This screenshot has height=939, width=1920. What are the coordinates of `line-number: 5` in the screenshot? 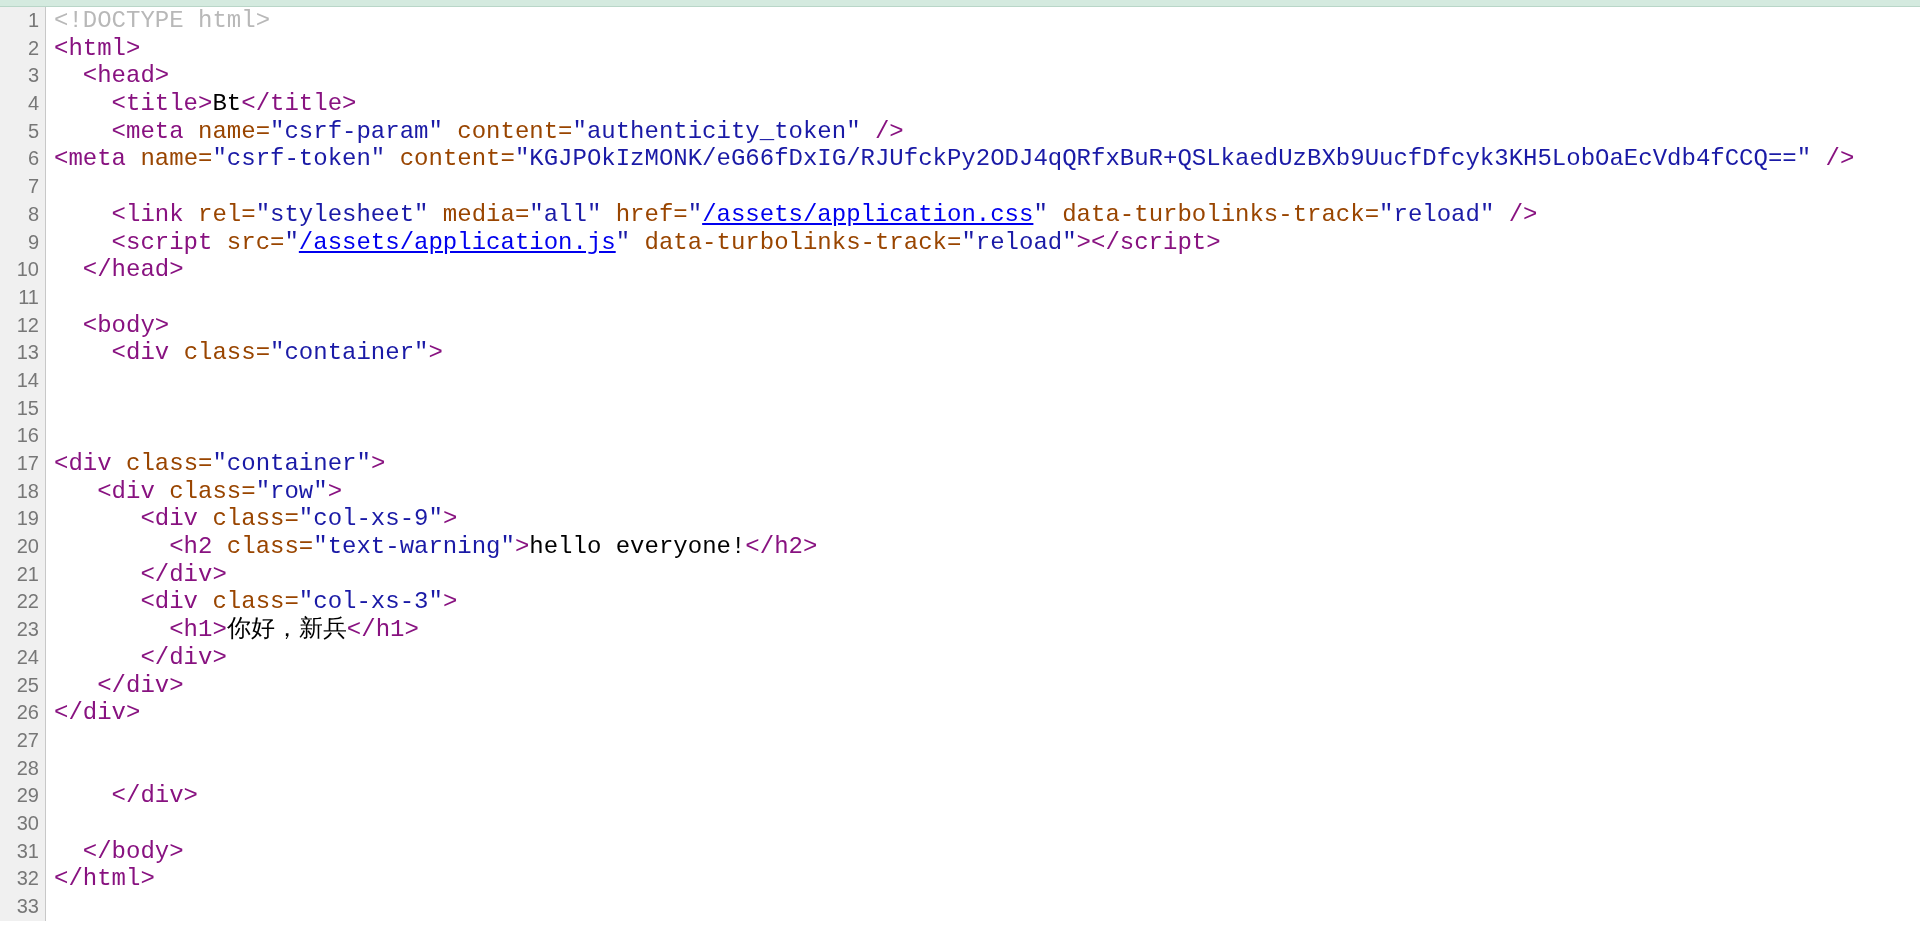 It's located at (33, 130).